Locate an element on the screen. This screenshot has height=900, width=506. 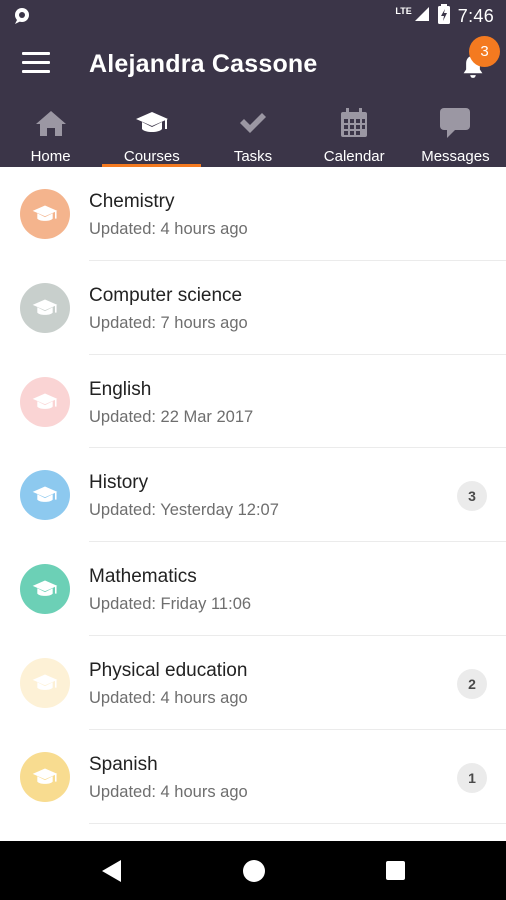
tab-label: Courses is located at coordinates (151, 156).